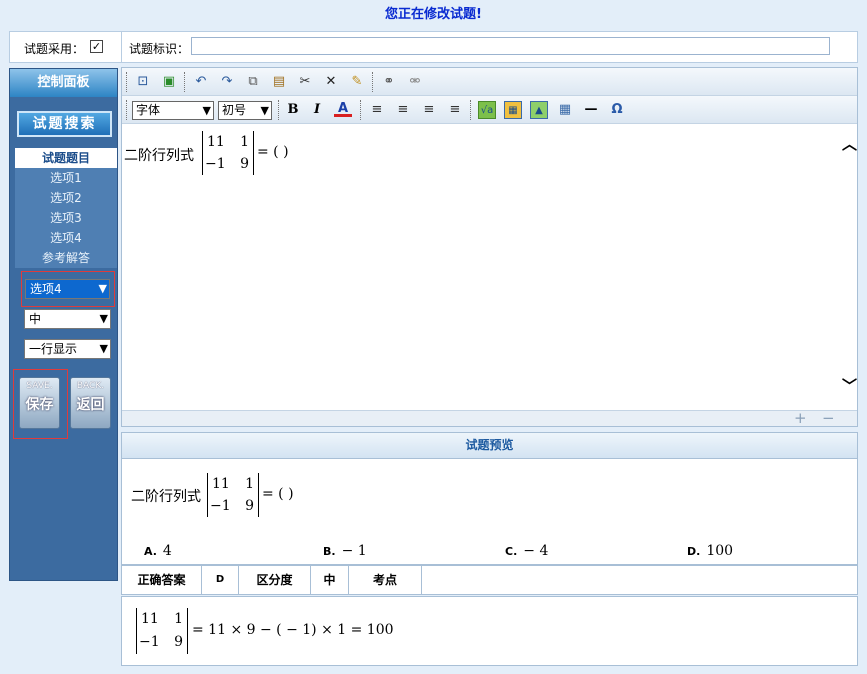 This screenshot has height=674, width=867. I want to click on select-value: 初号, so click(234, 110).